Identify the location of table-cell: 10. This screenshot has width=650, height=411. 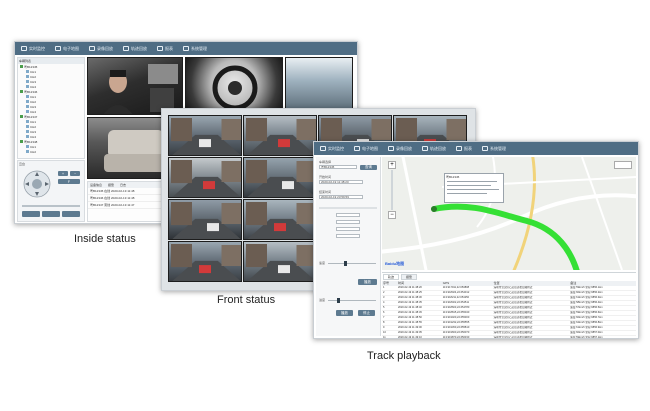
(384, 332).